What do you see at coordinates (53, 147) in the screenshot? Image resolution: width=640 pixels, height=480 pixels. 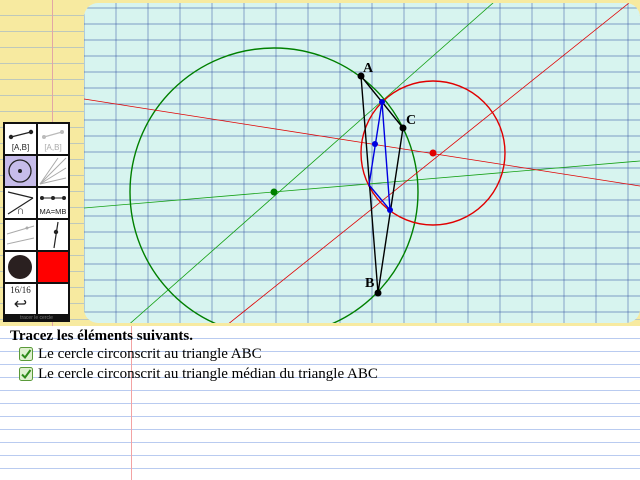 I see `segment-tool-muted-label: [A,B]` at bounding box center [53, 147].